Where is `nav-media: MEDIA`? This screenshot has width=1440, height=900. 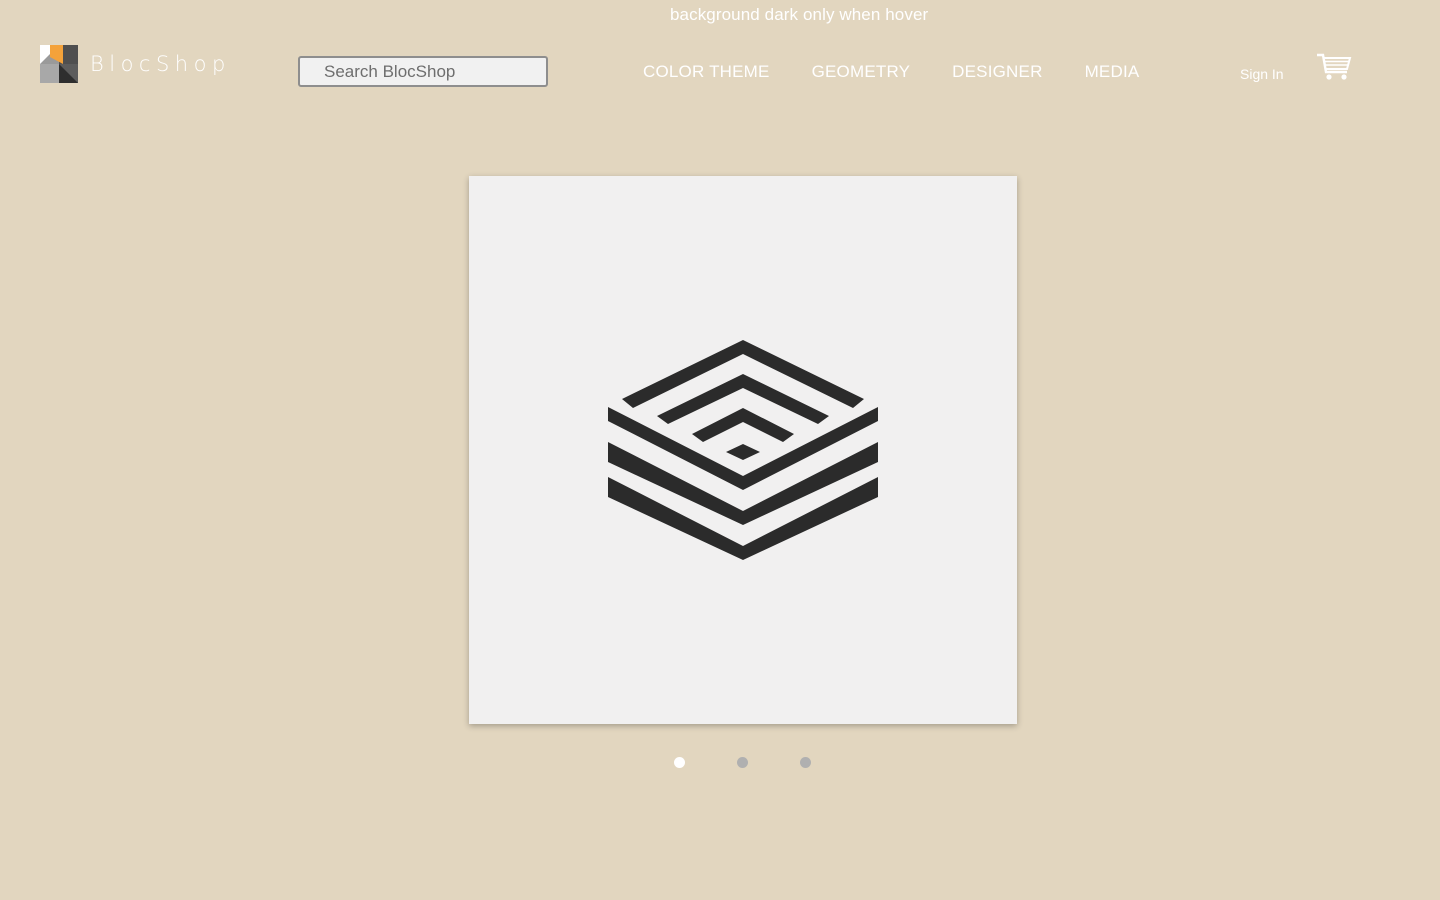 nav-media: MEDIA is located at coordinates (1112, 72).